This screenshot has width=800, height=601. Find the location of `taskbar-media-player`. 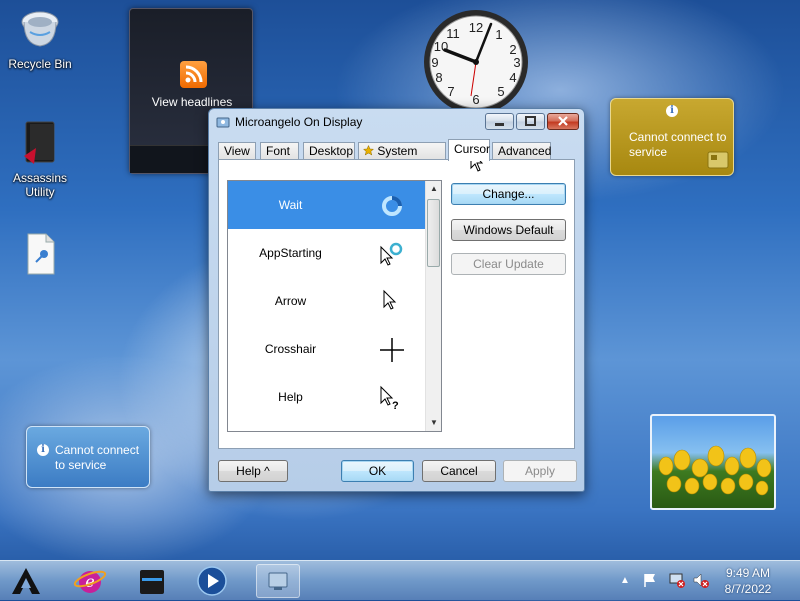

taskbar-media-player is located at coordinates (212, 581).